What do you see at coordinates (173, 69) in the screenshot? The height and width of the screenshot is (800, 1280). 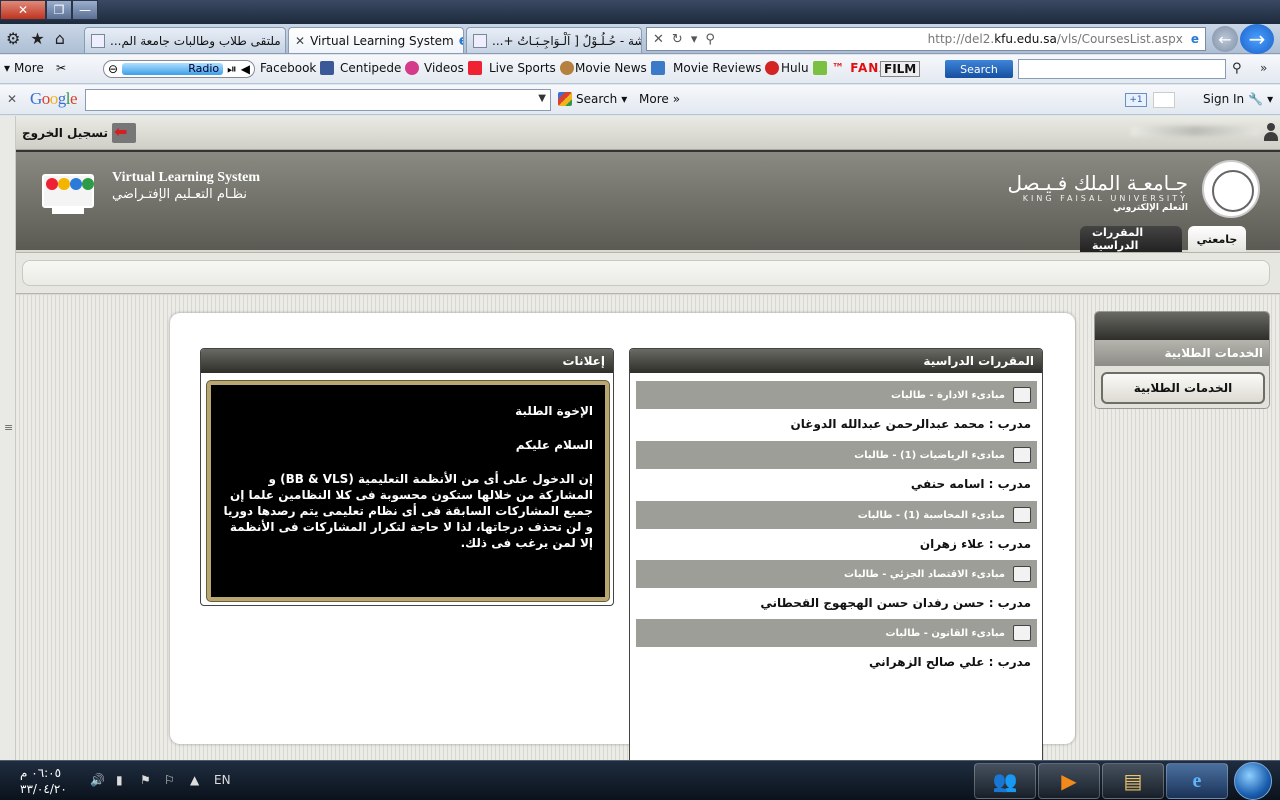 I see `radio-station: Radio` at bounding box center [173, 69].